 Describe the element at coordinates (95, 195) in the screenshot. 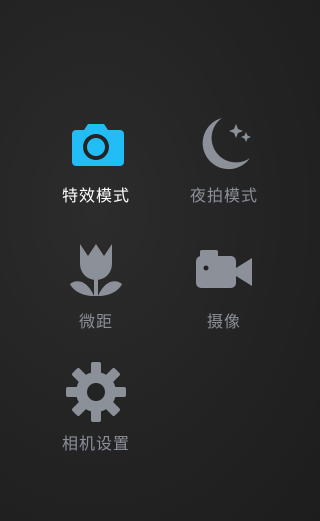

I see `mode-label: 特效模式` at that location.